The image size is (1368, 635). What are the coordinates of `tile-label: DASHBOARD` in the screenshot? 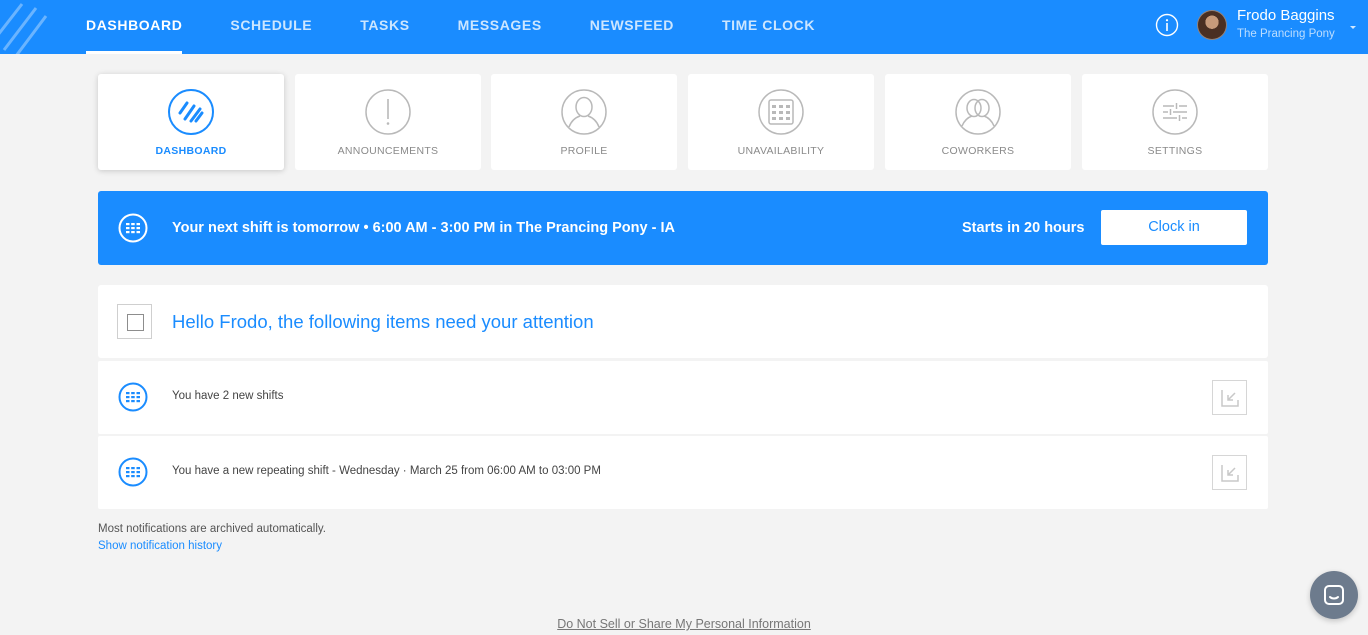 It's located at (191, 151).